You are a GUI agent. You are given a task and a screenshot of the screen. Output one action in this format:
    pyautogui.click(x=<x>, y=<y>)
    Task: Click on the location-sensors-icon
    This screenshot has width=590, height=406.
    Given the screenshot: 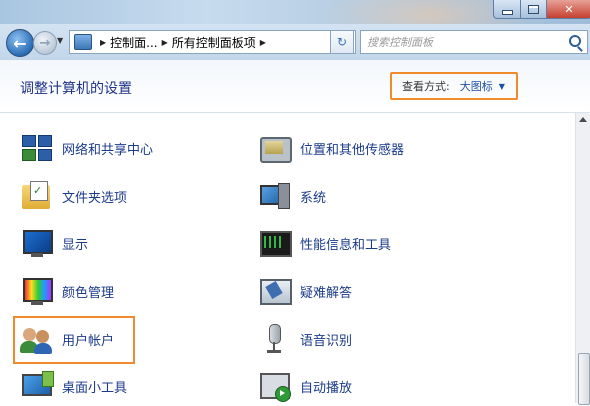 What is the action you would take?
    pyautogui.click(x=275, y=148)
    